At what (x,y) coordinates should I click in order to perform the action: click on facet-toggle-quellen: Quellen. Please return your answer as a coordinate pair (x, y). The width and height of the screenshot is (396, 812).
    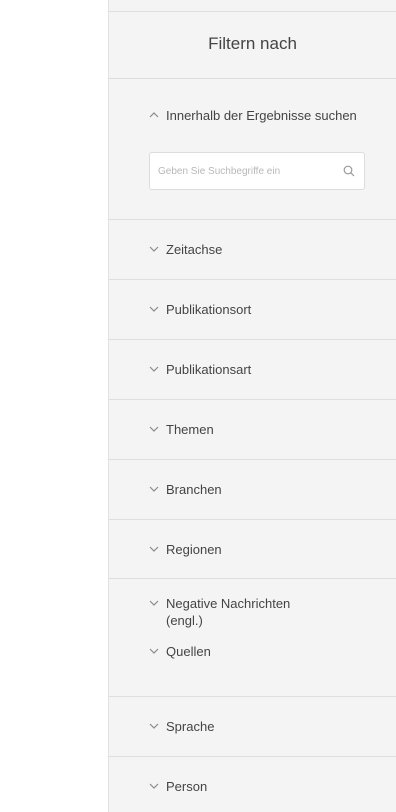
    Looking at the image, I should click on (261, 651).